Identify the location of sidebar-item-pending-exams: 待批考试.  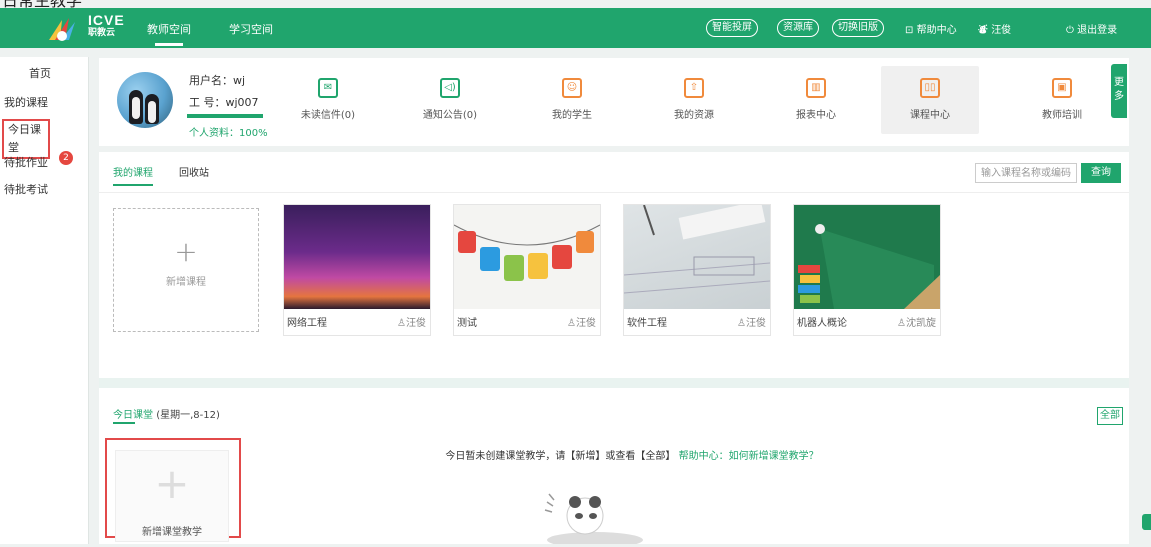
(44, 190).